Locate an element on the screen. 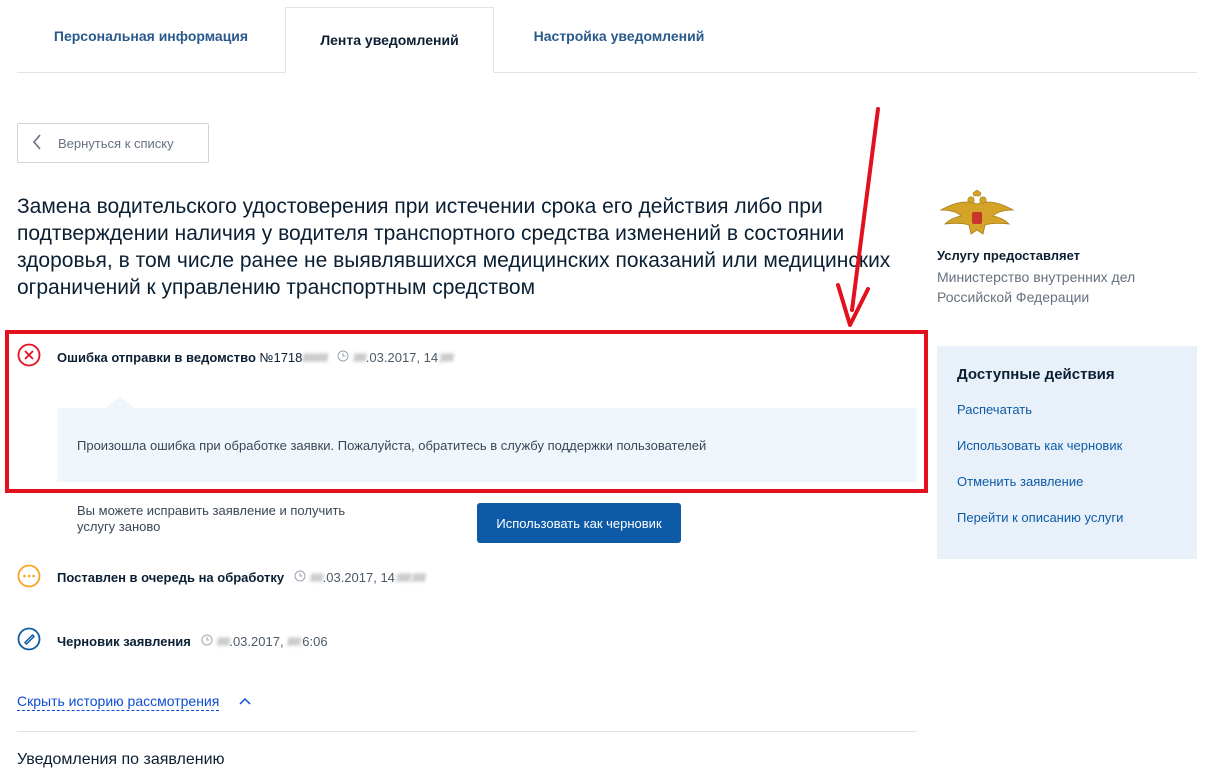 The height and width of the screenshot is (781, 1212). actions-title: Доступные действия is located at coordinates (1036, 374).